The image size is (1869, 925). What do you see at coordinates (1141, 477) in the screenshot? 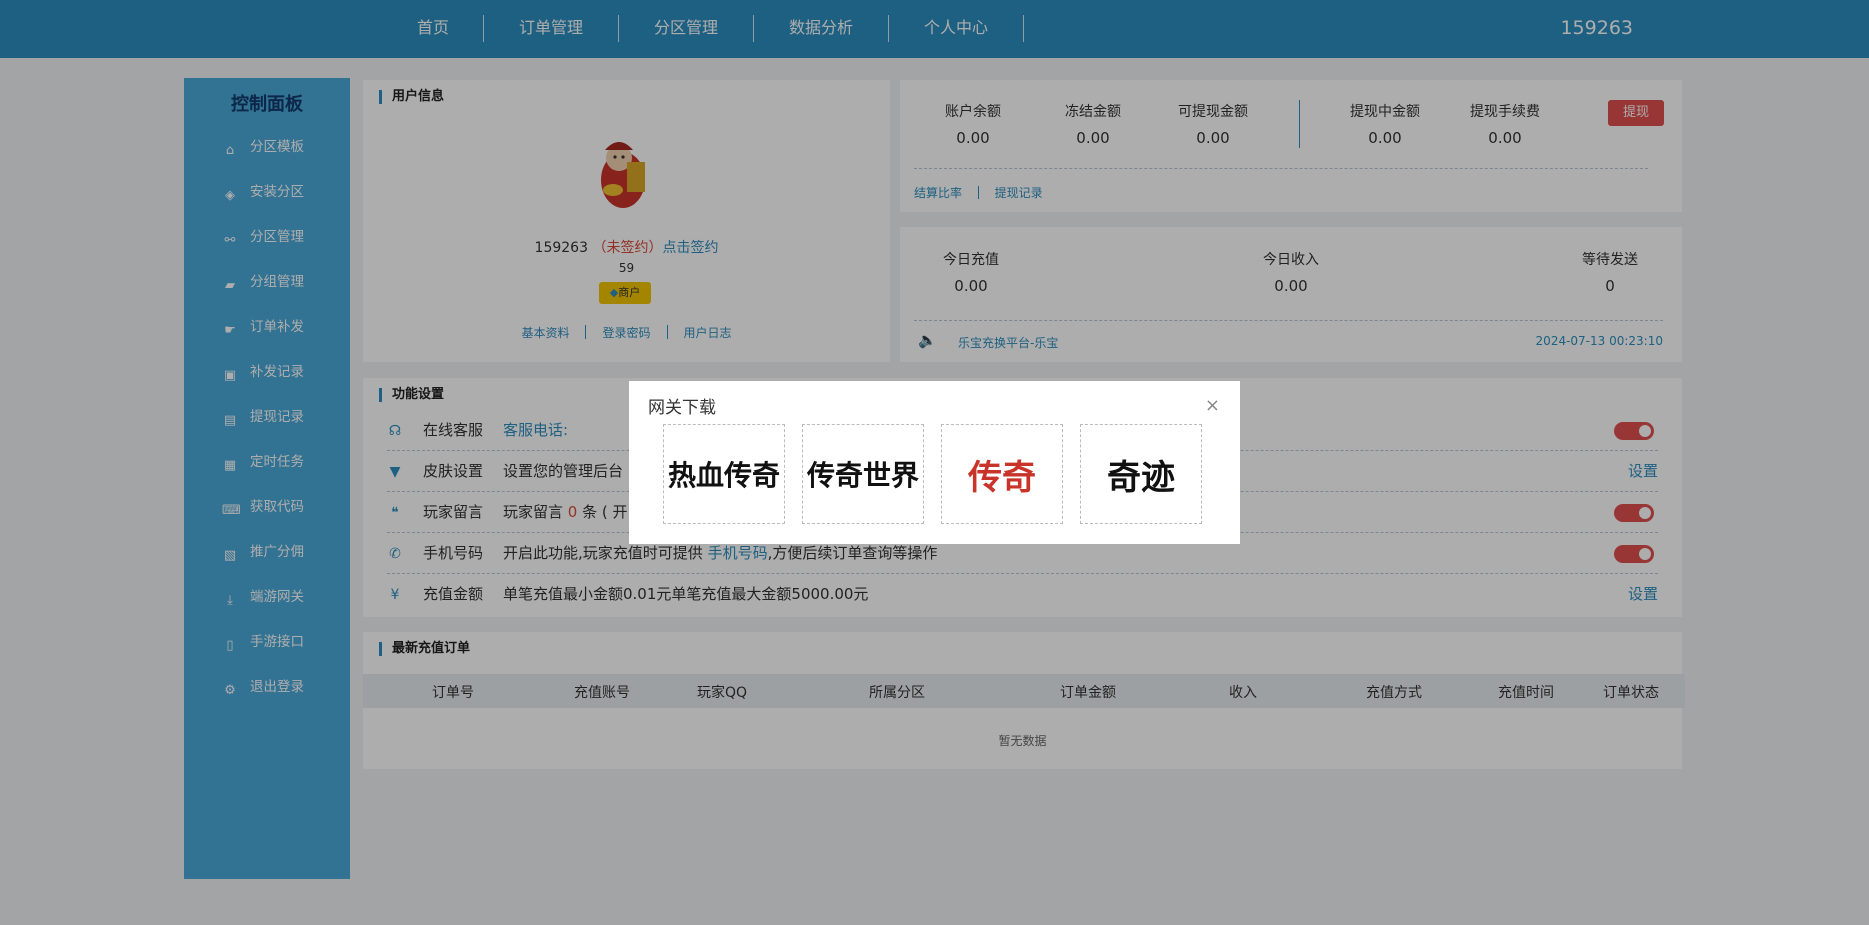
I see `logo-text: 奇迹` at bounding box center [1141, 477].